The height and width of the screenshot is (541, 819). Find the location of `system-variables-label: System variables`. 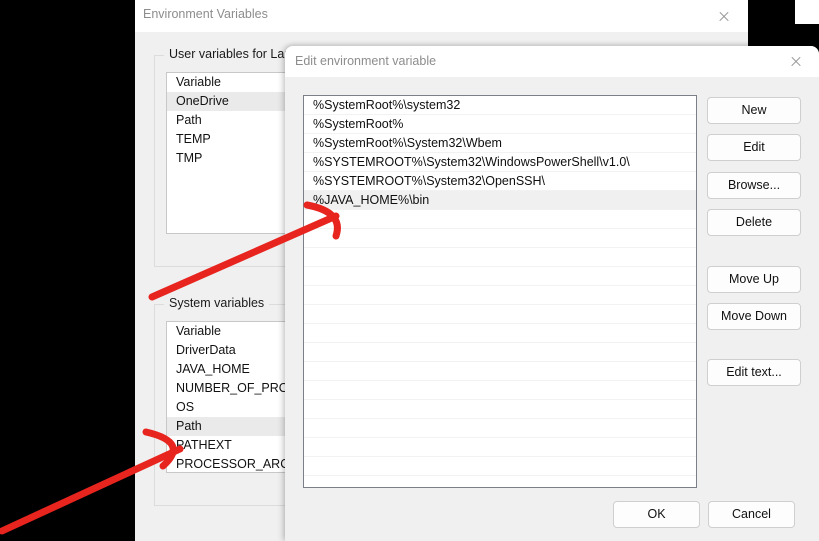

system-variables-label: System variables is located at coordinates (217, 303).